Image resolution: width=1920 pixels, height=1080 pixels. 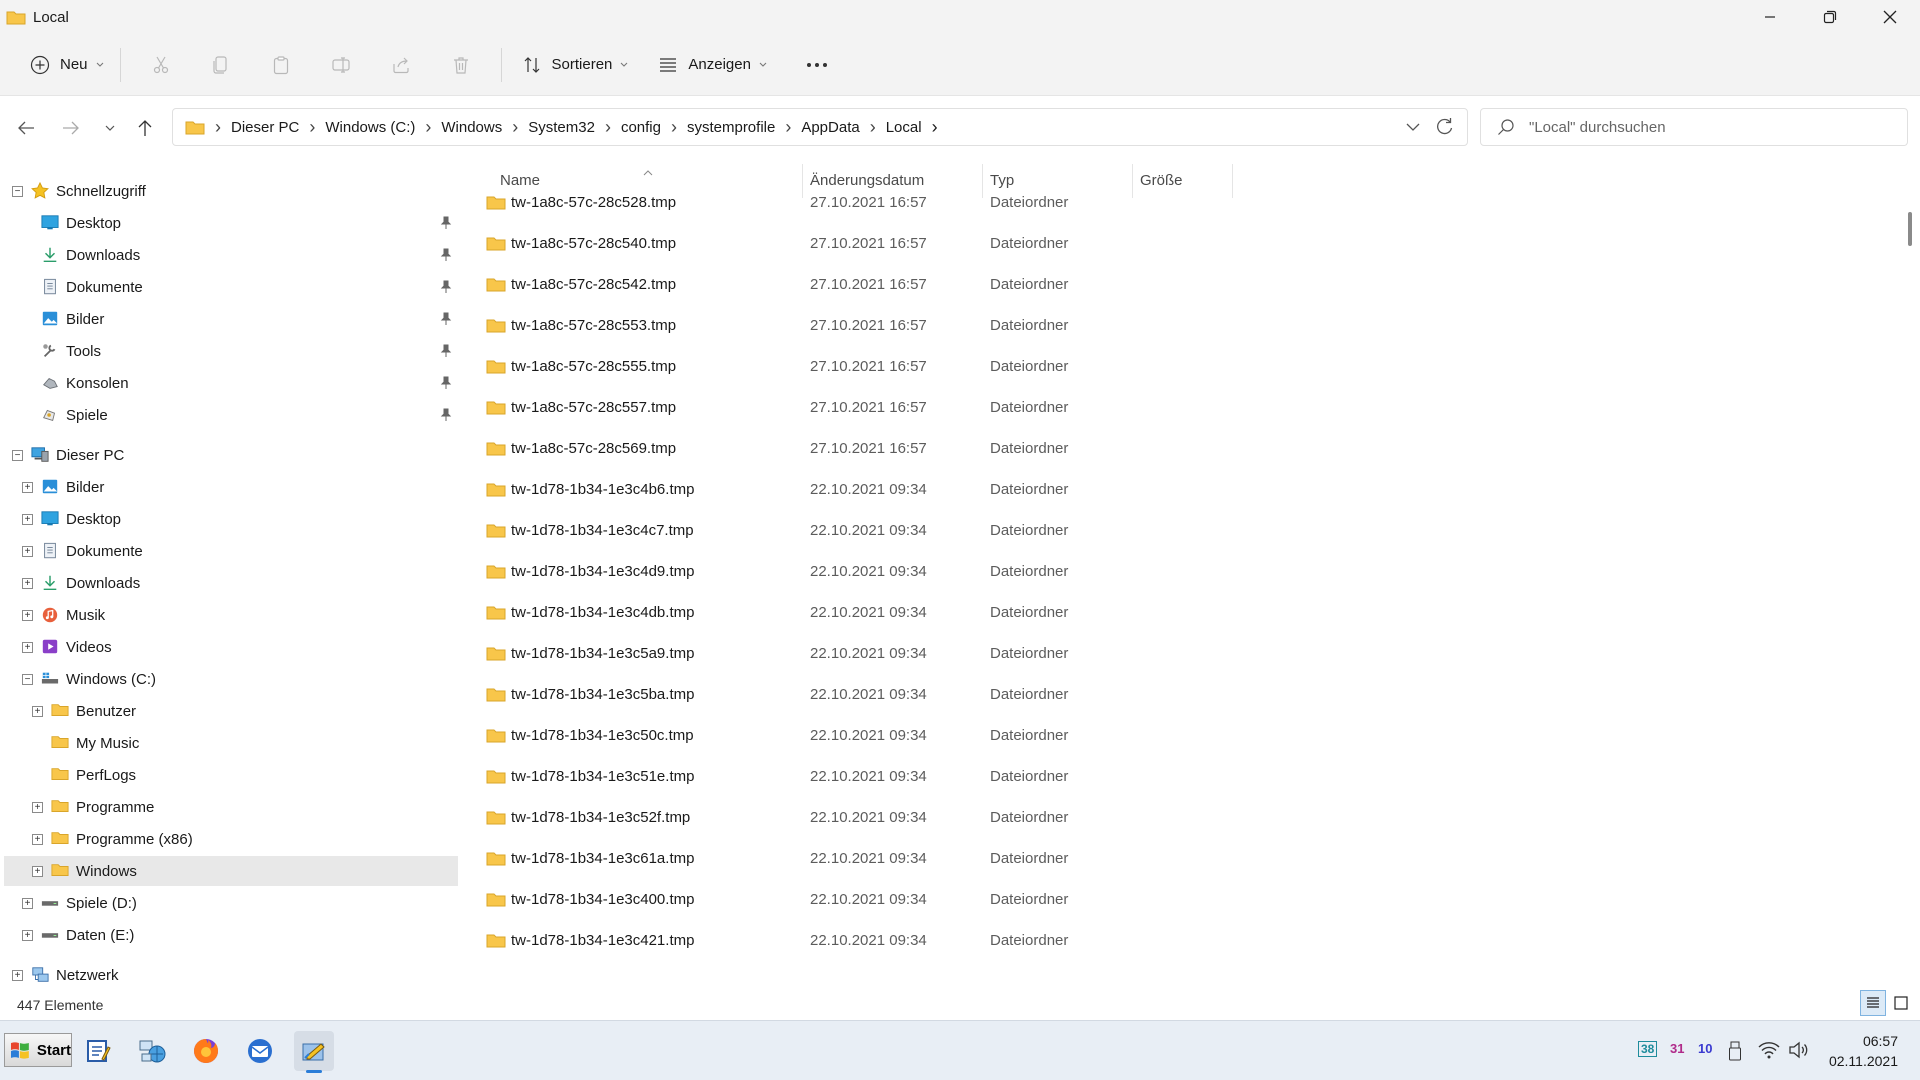 I want to click on breadcrumb-item: › AppData, so click(x=817, y=127).